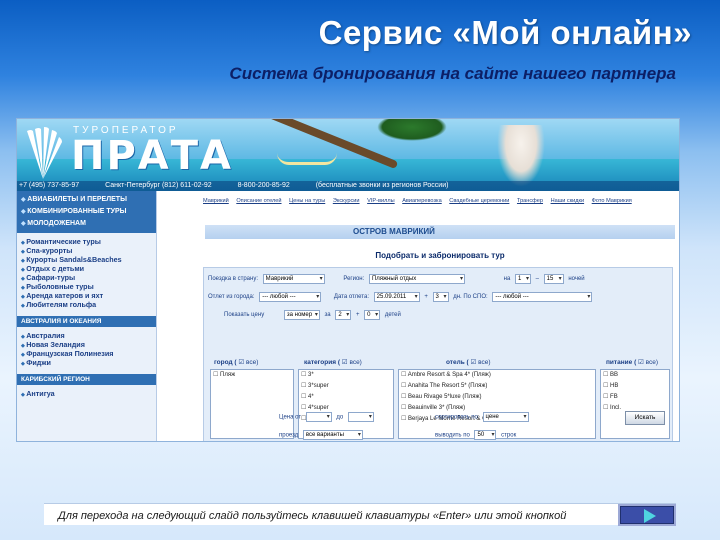  I want to click on city-option: Пляж, so click(252, 375).